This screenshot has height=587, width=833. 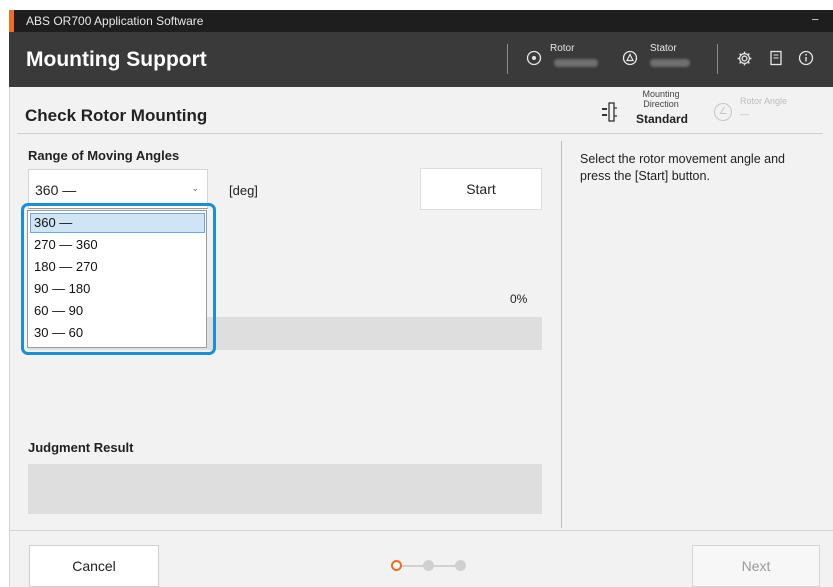 What do you see at coordinates (11, 21) in the screenshot?
I see `title-accent` at bounding box center [11, 21].